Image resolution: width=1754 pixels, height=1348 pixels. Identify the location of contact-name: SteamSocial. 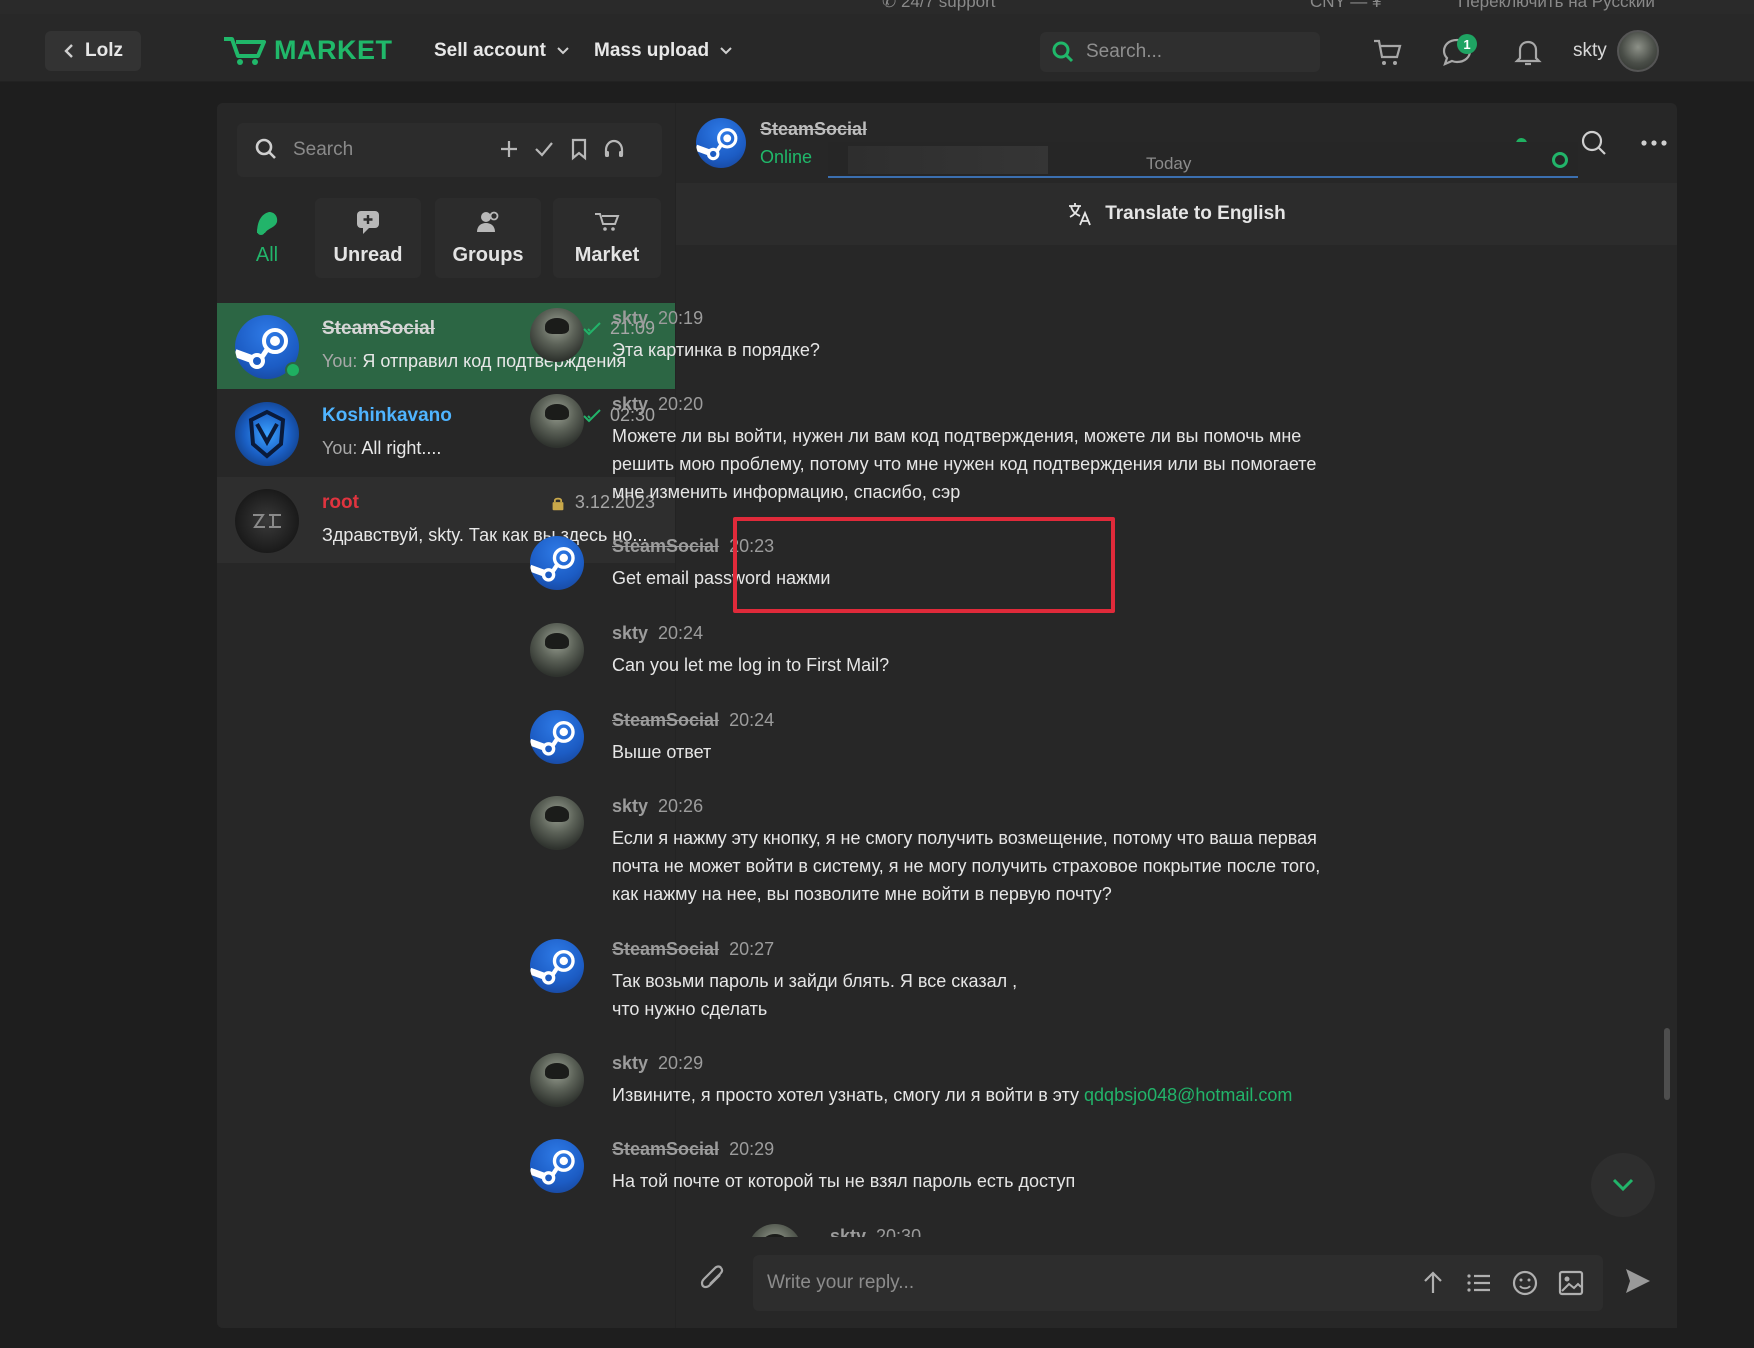
(813, 129).